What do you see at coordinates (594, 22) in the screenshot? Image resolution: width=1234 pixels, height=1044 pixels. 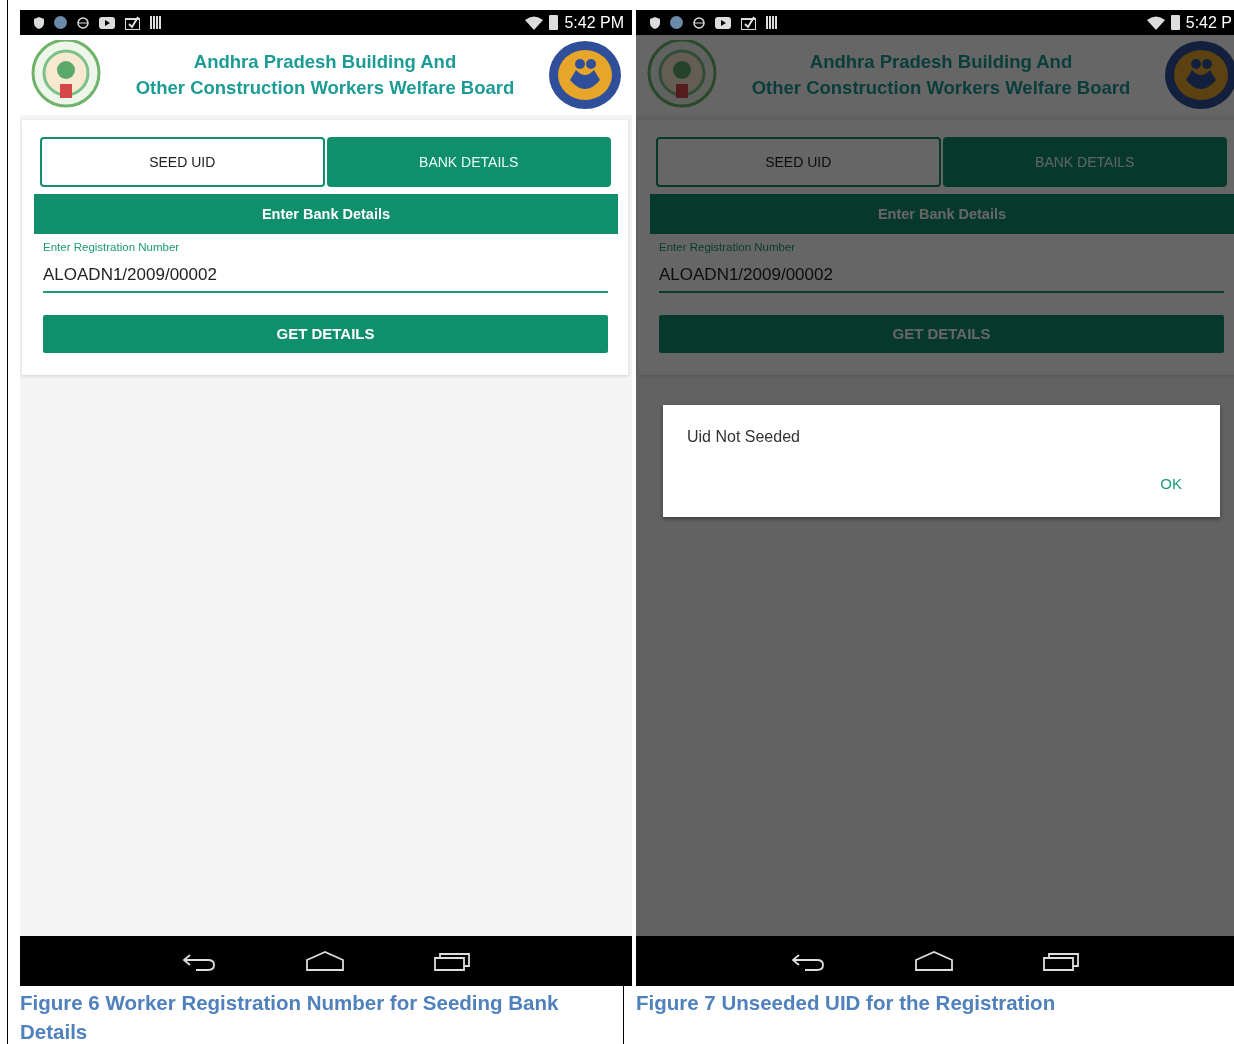 I see `clock-time: 5:42 PM` at bounding box center [594, 22].